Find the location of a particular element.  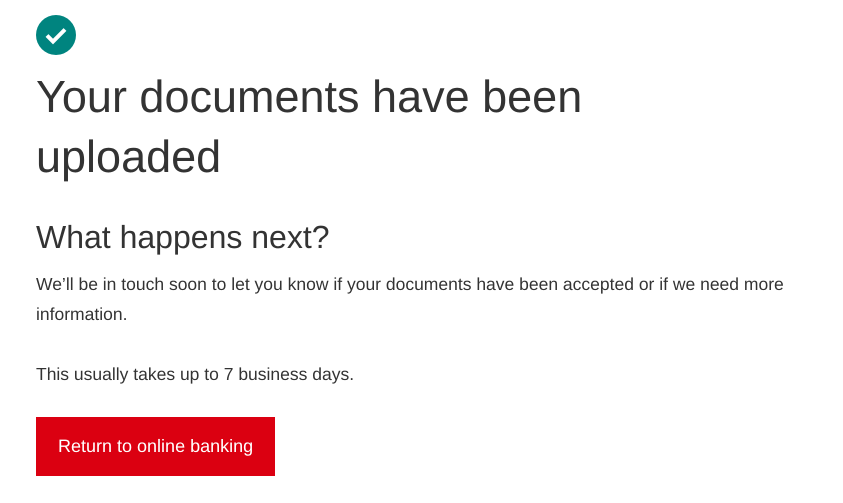

info-paragraph: We’ll be in touch soon to let you know if your documents have been accepted or if we need more information. is located at coordinates (410, 299).